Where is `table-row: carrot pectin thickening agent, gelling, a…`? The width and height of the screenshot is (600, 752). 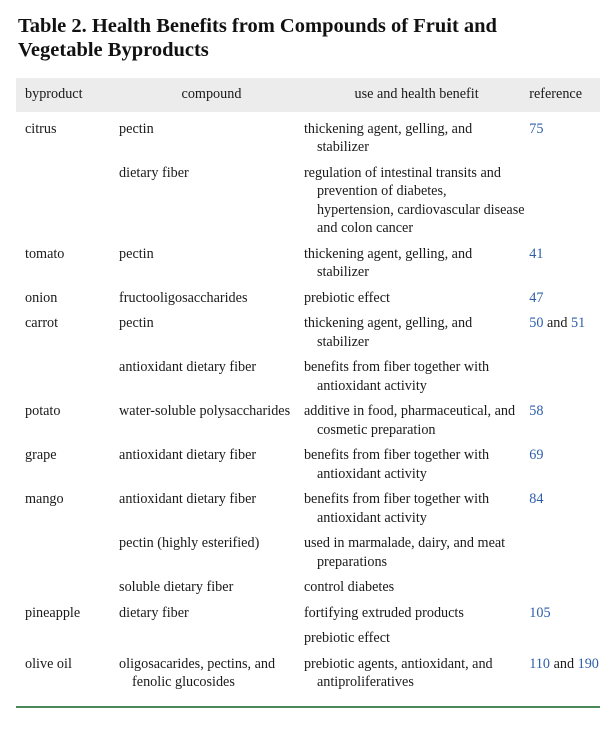
table-row: carrot pectin thickening agent, gelling, a… is located at coordinates (308, 329).